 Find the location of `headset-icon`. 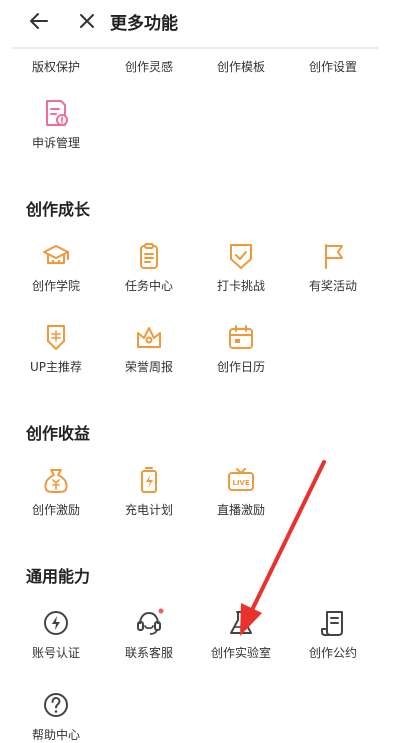

headset-icon is located at coordinates (150, 621).